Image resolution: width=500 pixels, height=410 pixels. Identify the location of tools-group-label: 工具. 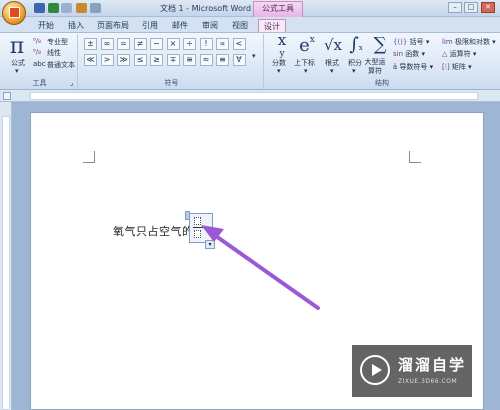
(39, 83).